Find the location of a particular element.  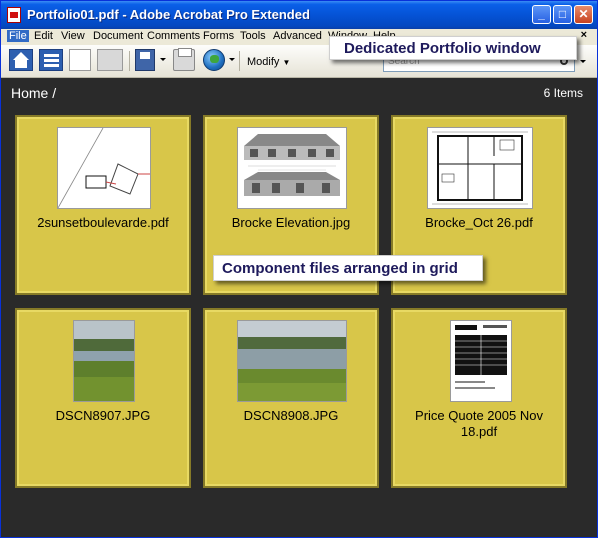

quote-document-thumbnail is located at coordinates (481, 361).